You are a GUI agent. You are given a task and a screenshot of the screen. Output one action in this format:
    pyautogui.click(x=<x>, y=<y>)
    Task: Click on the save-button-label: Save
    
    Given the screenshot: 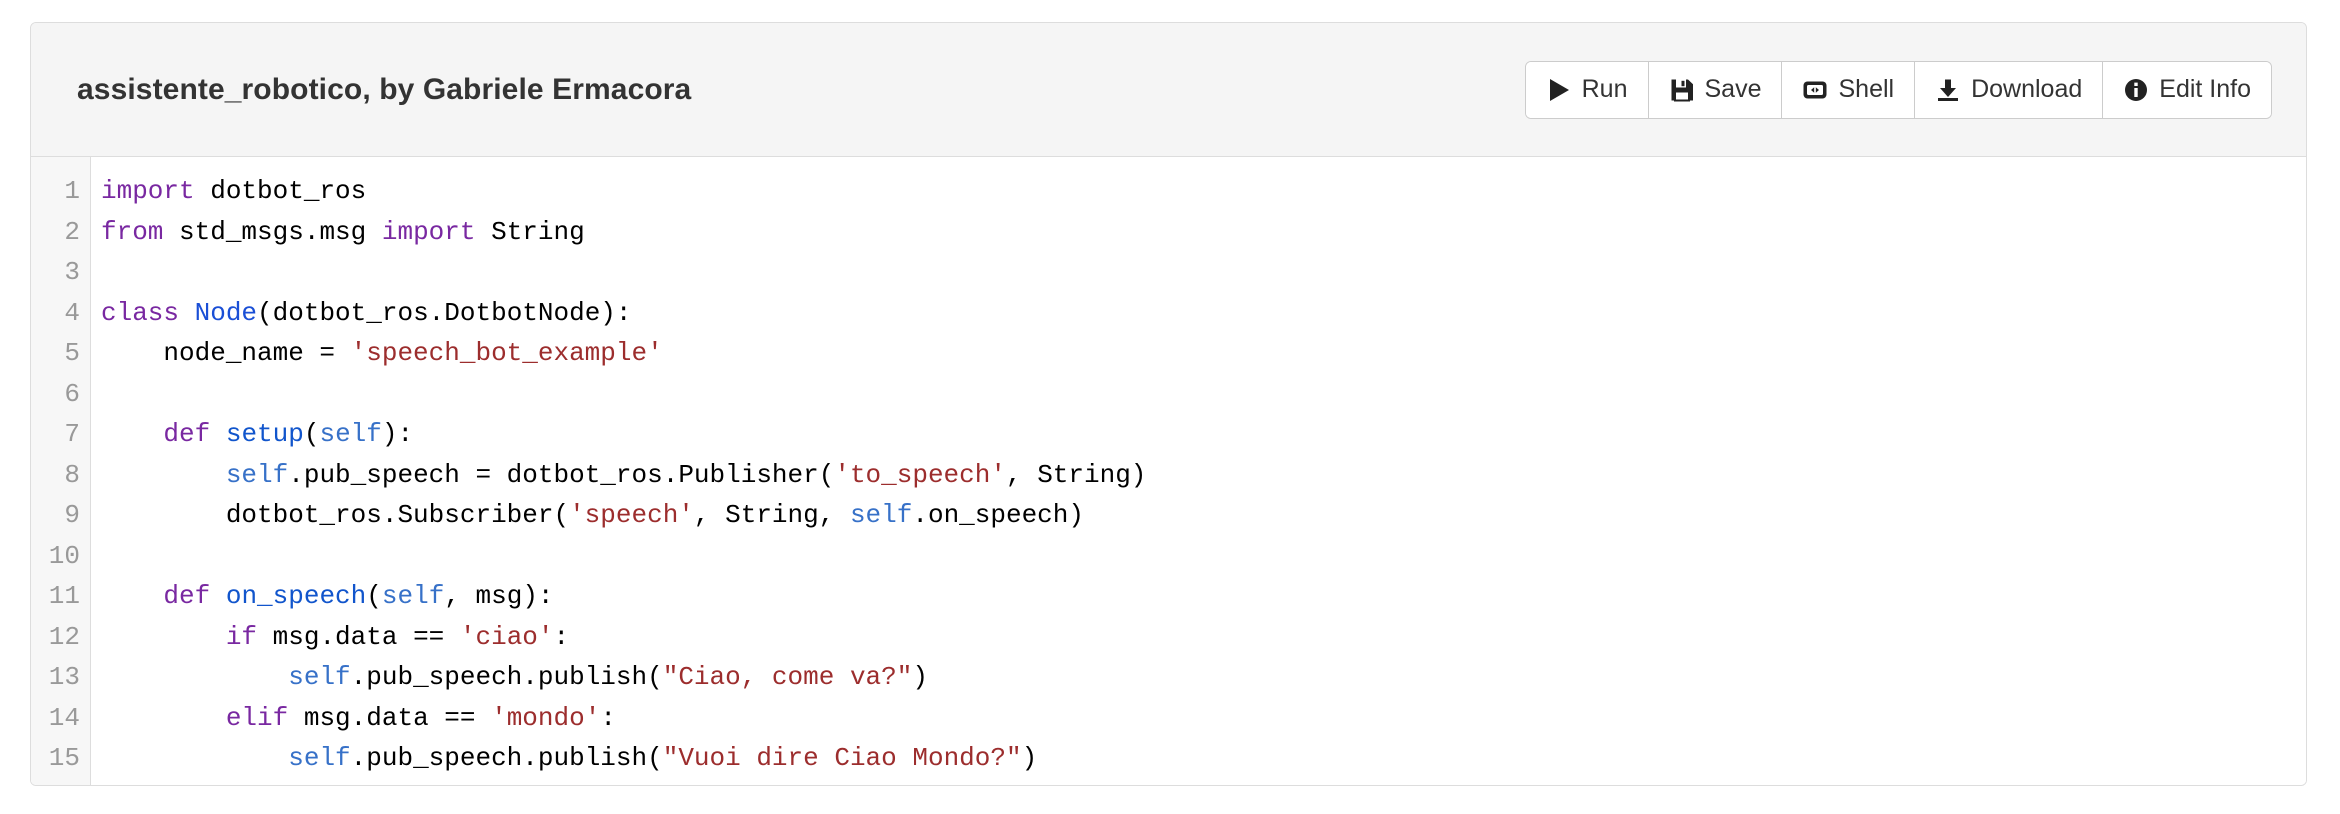 What is the action you would take?
    pyautogui.click(x=1733, y=89)
    